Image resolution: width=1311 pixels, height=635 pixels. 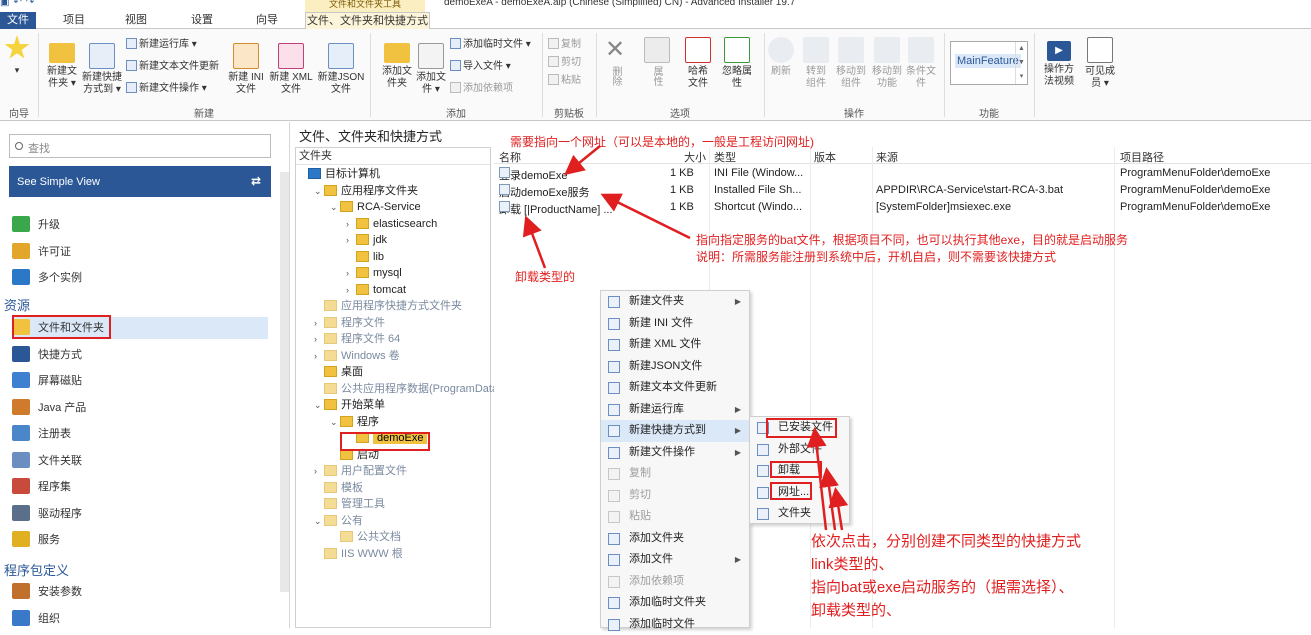 What do you see at coordinates (946, 540) in the screenshot?
I see `annotation-click-note-1: 依次点击，分别创建不同类型的快捷方式` at bounding box center [946, 540].